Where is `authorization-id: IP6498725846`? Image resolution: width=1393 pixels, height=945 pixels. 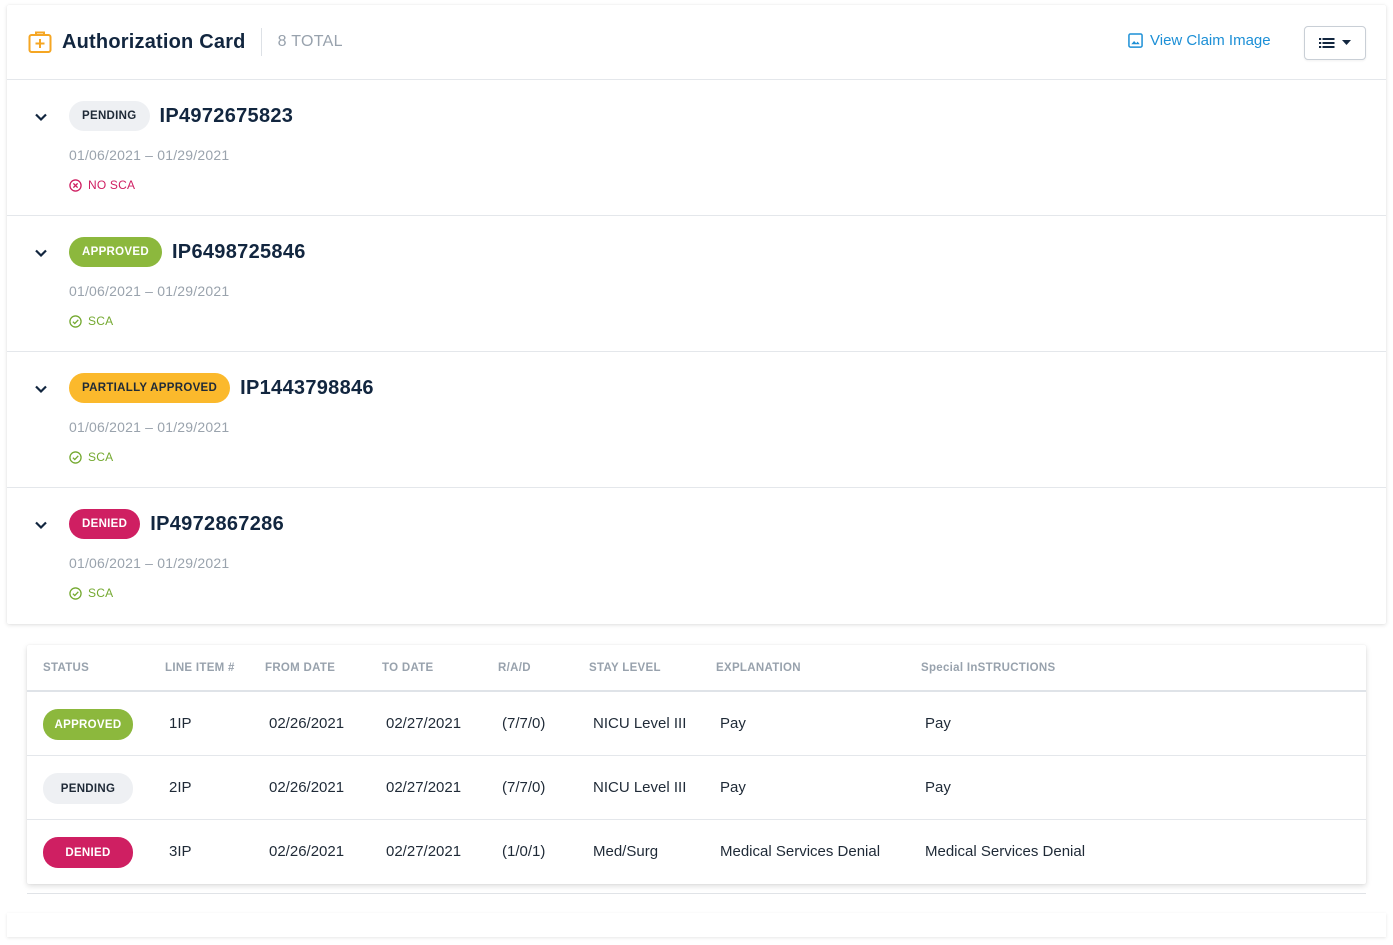 authorization-id: IP6498725846 is located at coordinates (238, 251).